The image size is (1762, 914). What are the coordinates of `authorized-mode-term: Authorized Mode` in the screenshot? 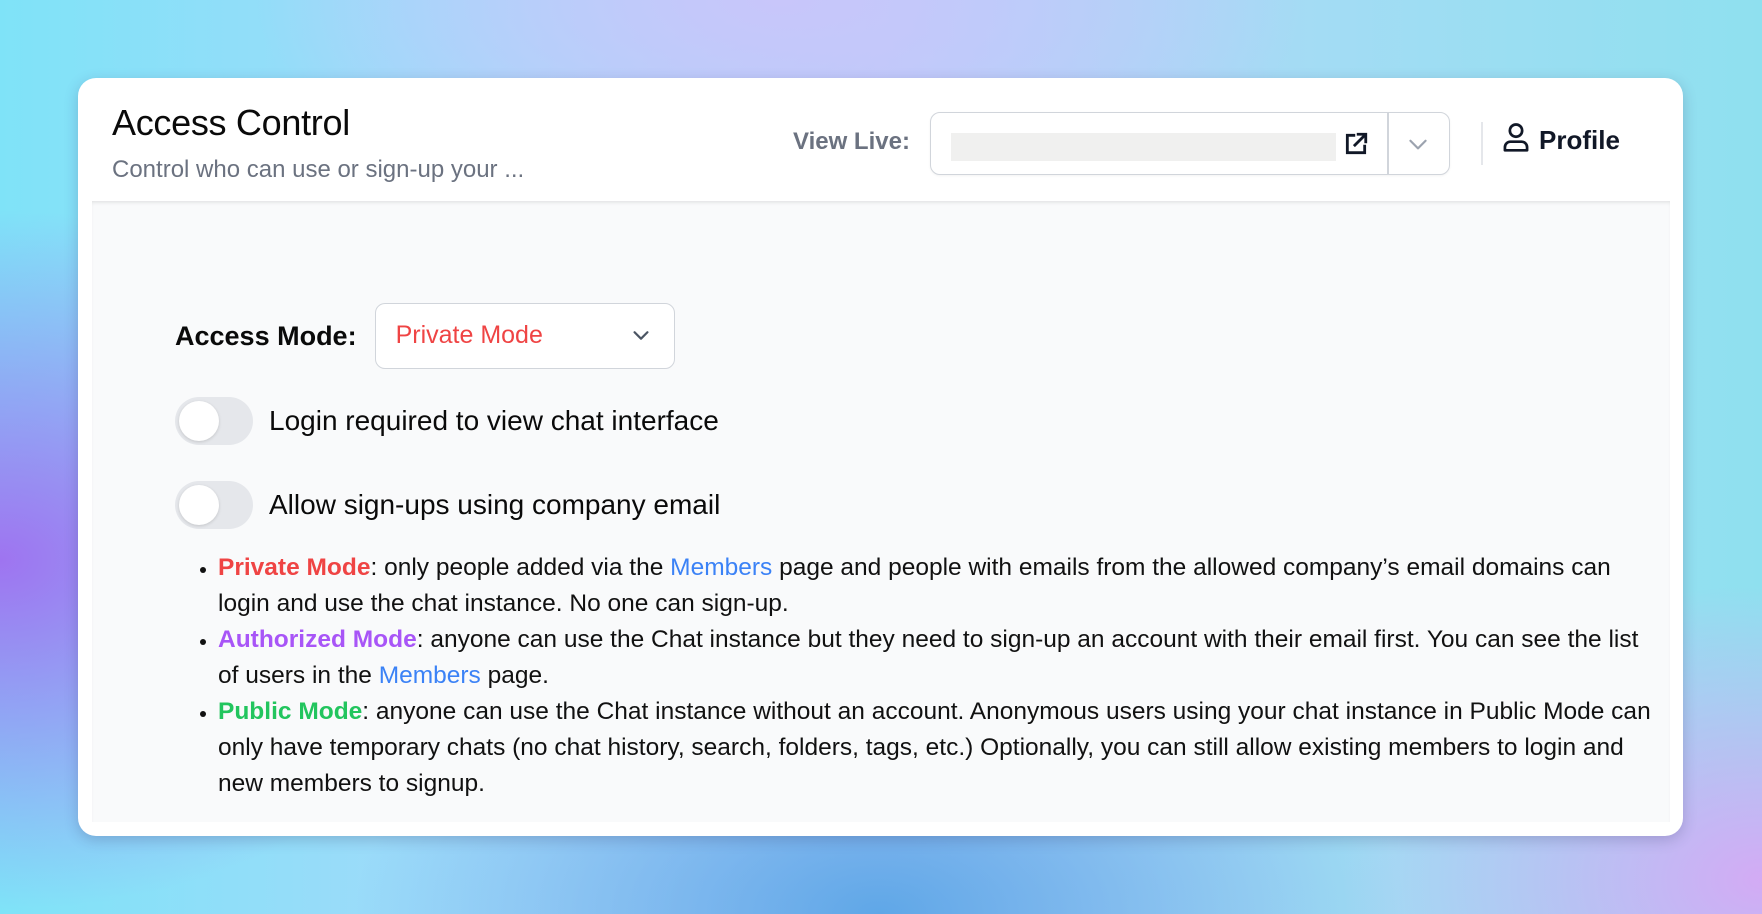 It's located at (317, 639).